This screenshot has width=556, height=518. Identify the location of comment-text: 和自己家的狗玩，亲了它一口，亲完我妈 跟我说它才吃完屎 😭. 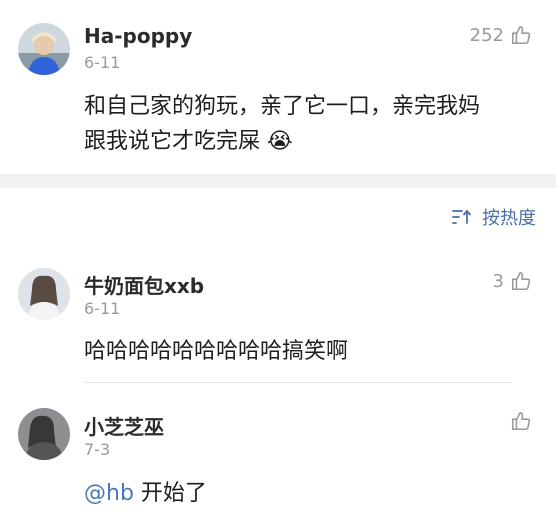
(309, 124).